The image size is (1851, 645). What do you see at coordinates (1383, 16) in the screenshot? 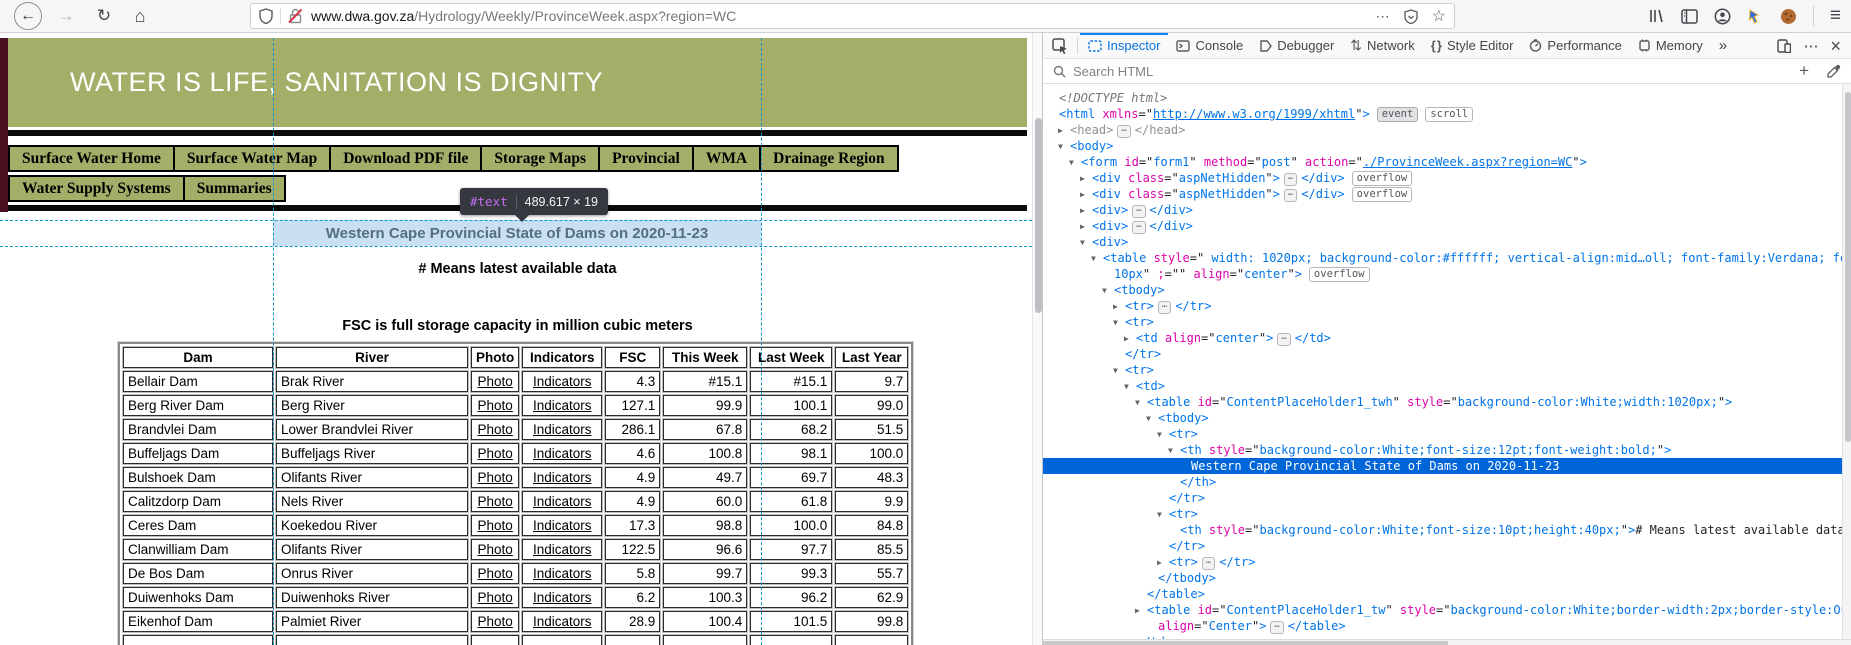
I see `page-actions-icon: ⋯` at bounding box center [1383, 16].